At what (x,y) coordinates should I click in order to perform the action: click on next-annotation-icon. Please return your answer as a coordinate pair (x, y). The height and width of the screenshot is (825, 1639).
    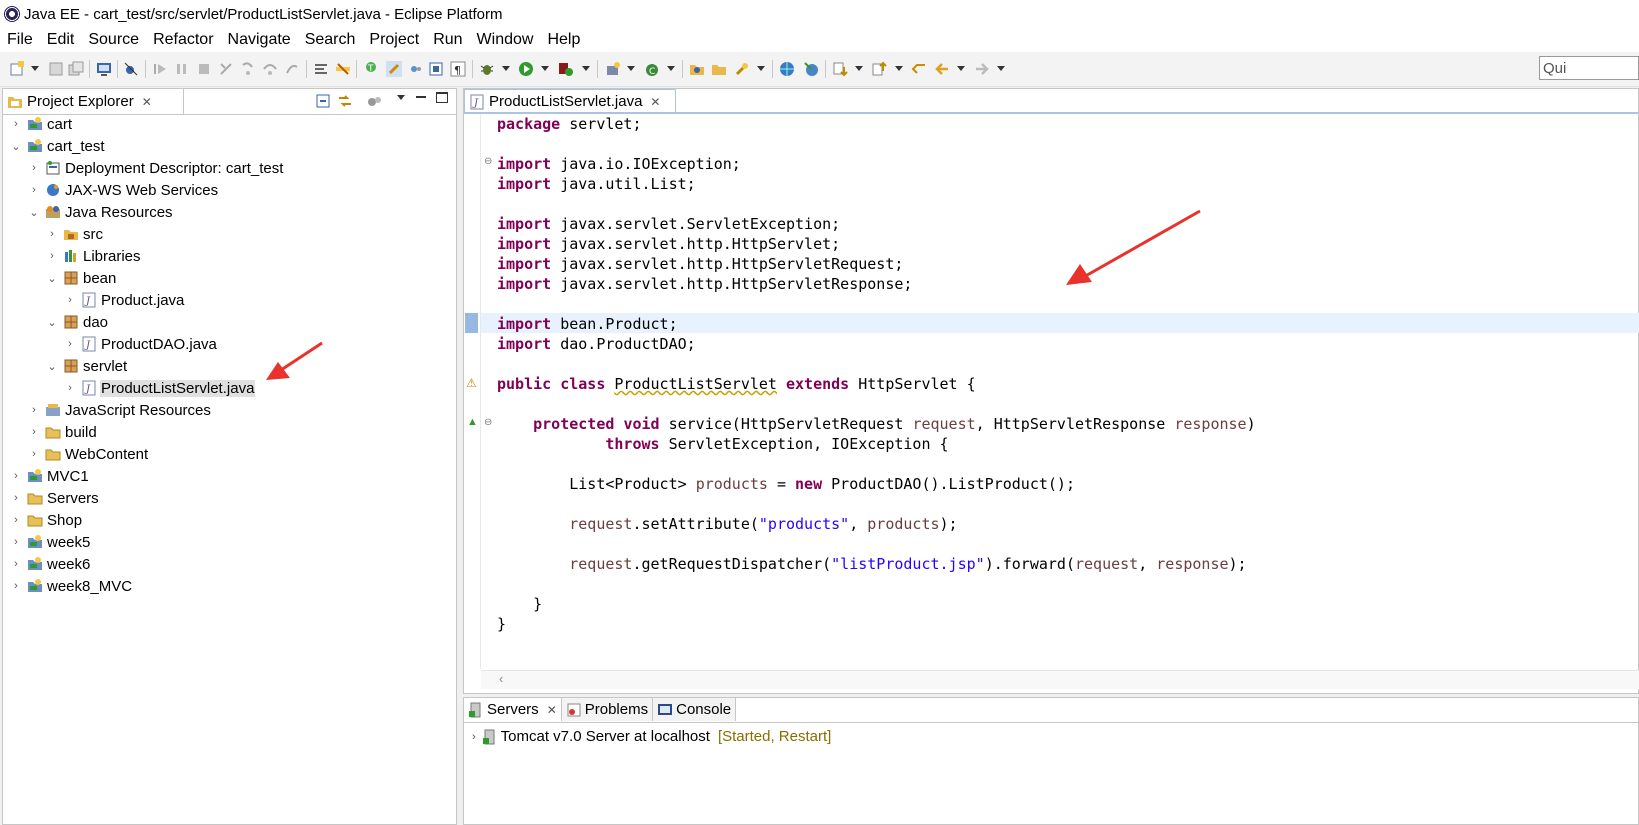
    Looking at the image, I should click on (840, 69).